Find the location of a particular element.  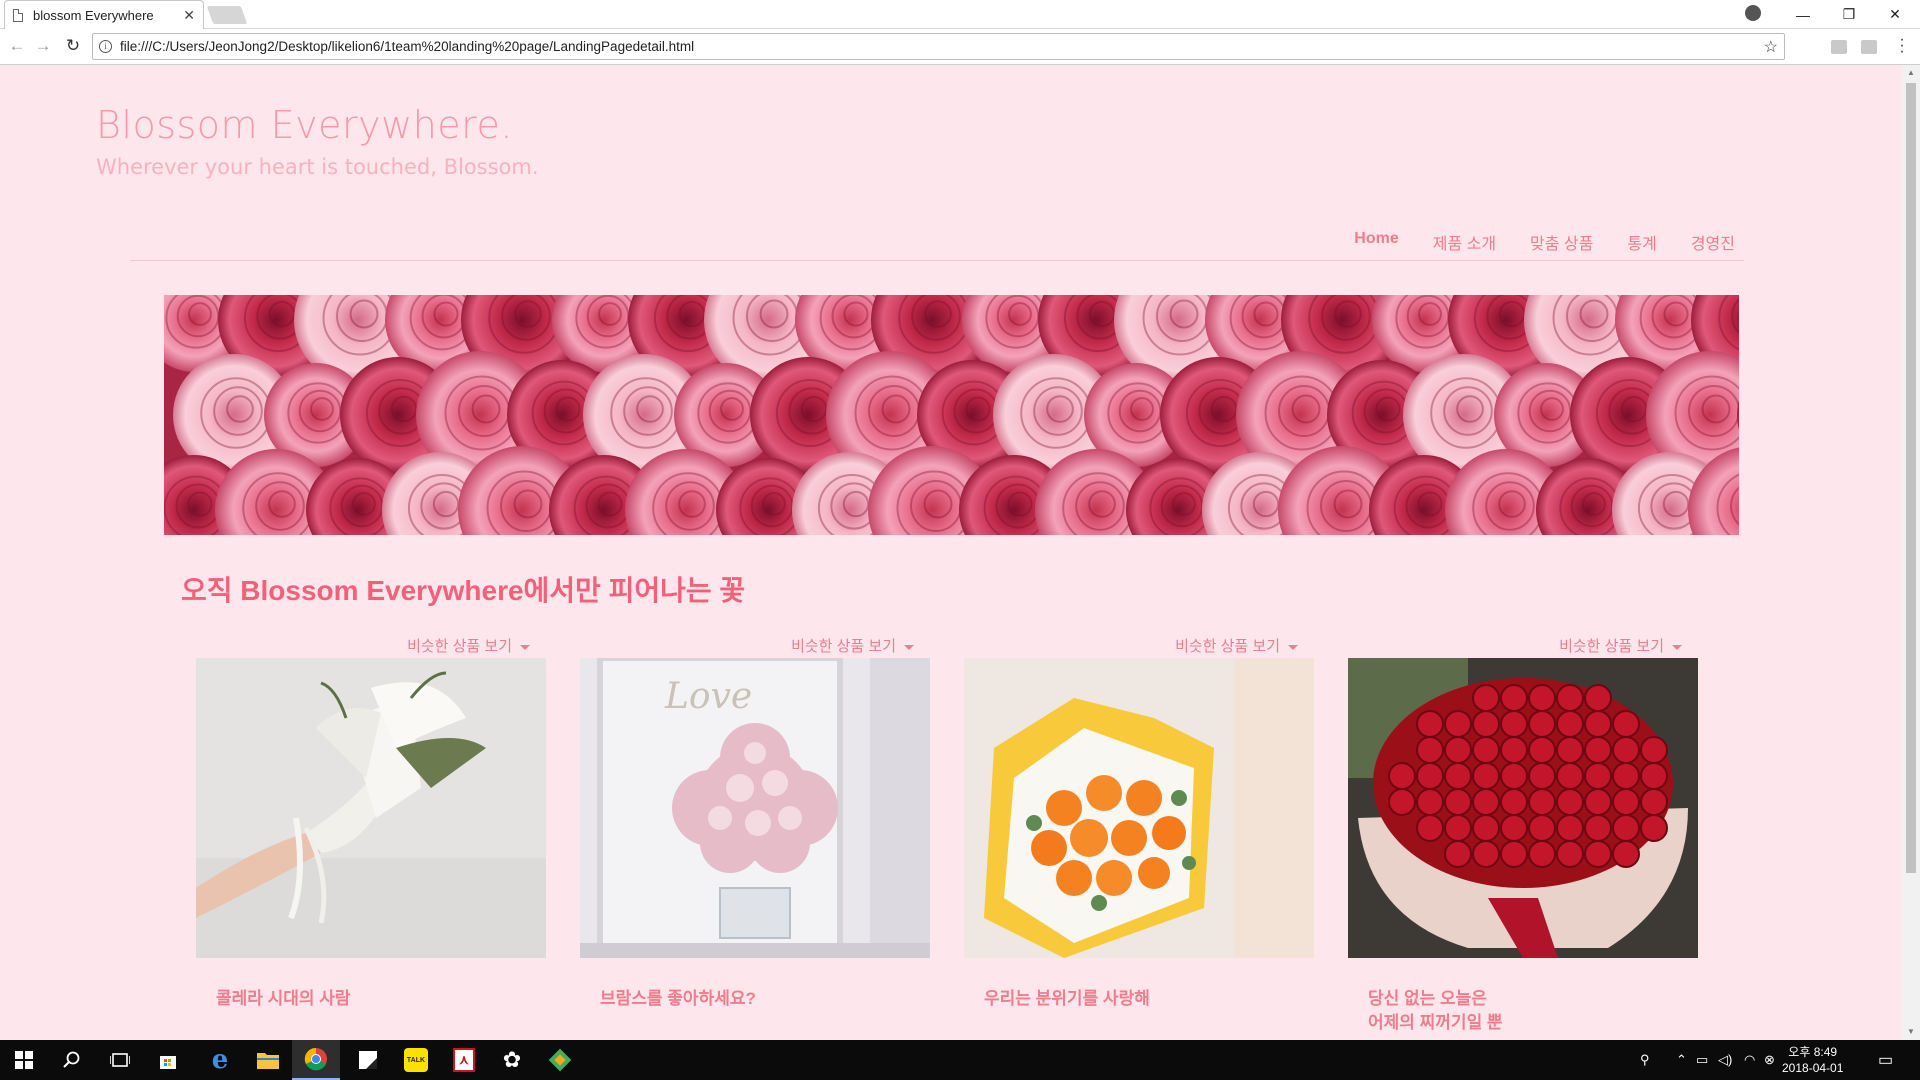

section-heading: 오직 Blossom Everywhere에서만 피어나는 꽃 is located at coordinates (463, 590).